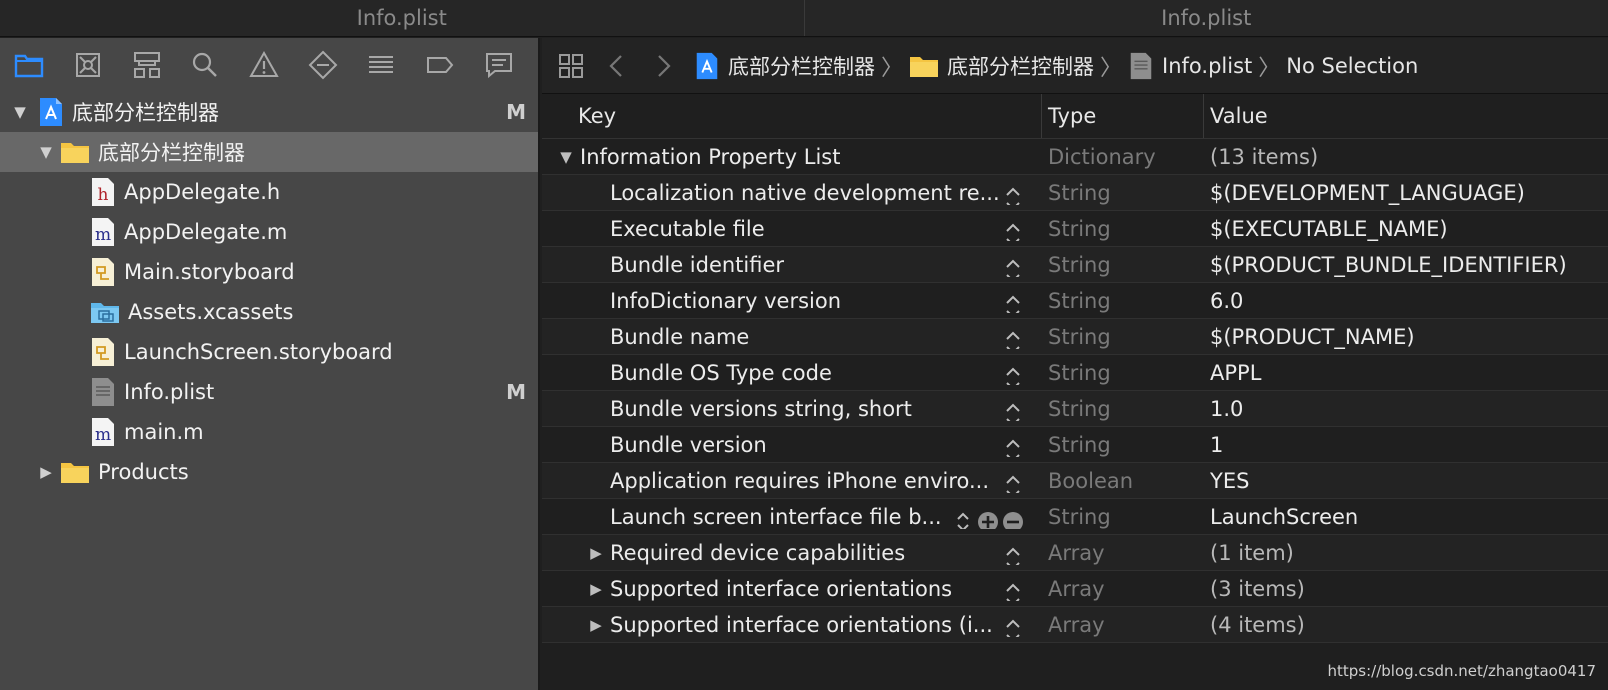 The height and width of the screenshot is (690, 1608). I want to click on table-row: InfoDictionary version String 6.0, so click(1075, 301).